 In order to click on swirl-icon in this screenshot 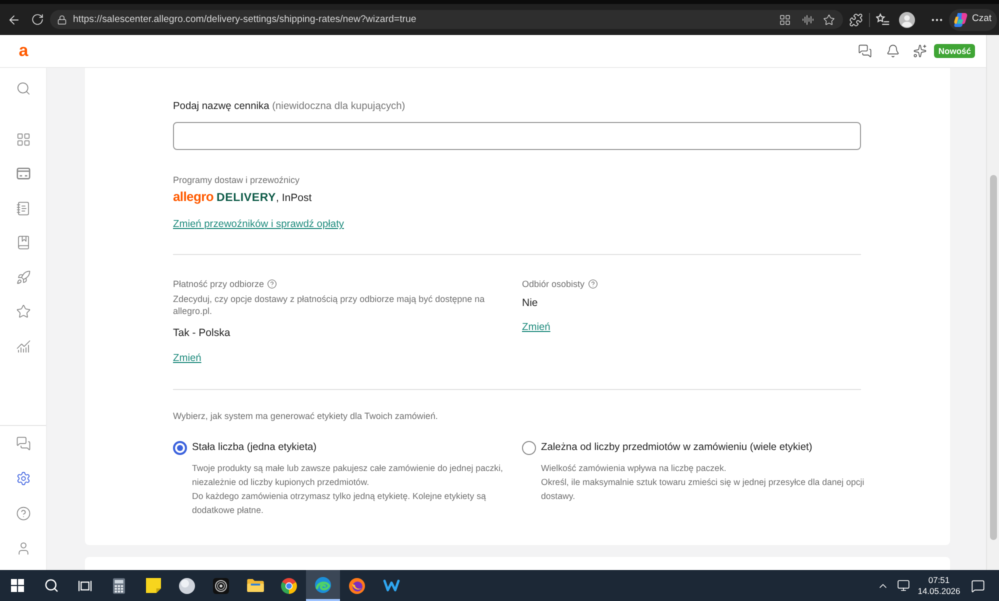, I will do `click(323, 584)`.